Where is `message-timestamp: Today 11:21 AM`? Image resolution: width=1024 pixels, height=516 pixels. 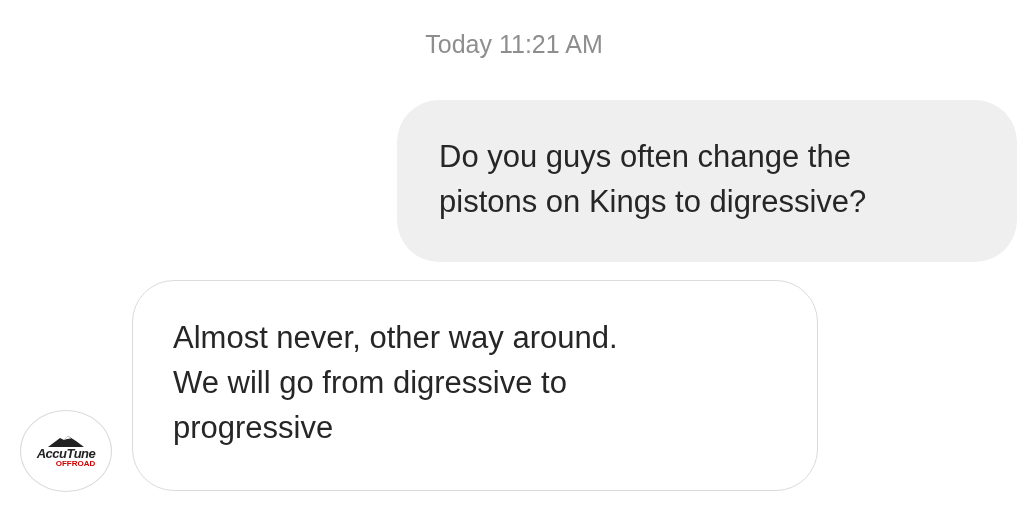 message-timestamp: Today 11:21 AM is located at coordinates (514, 44).